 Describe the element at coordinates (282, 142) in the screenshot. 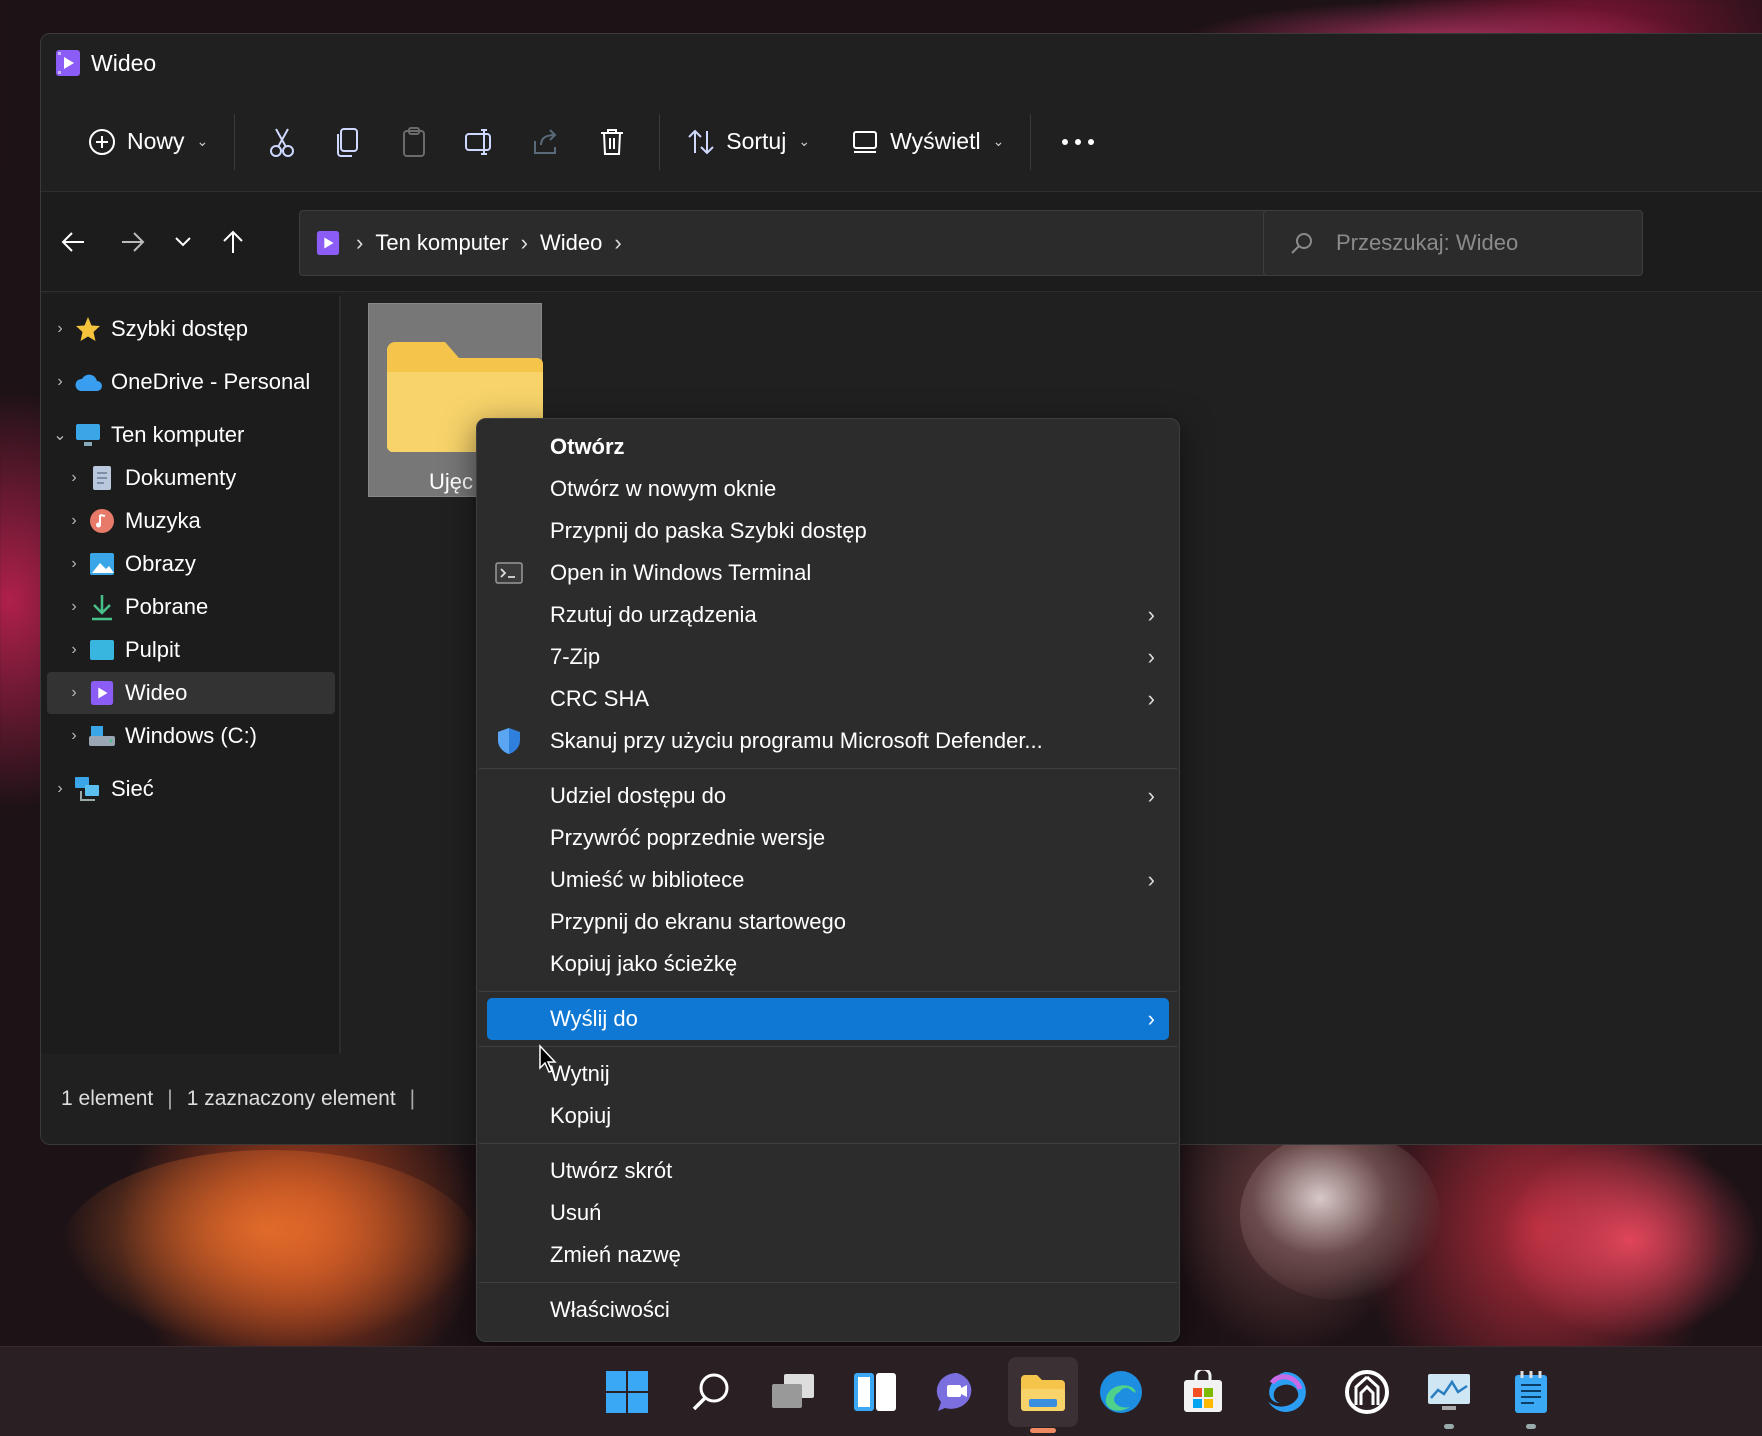

I see `cut-button` at that location.